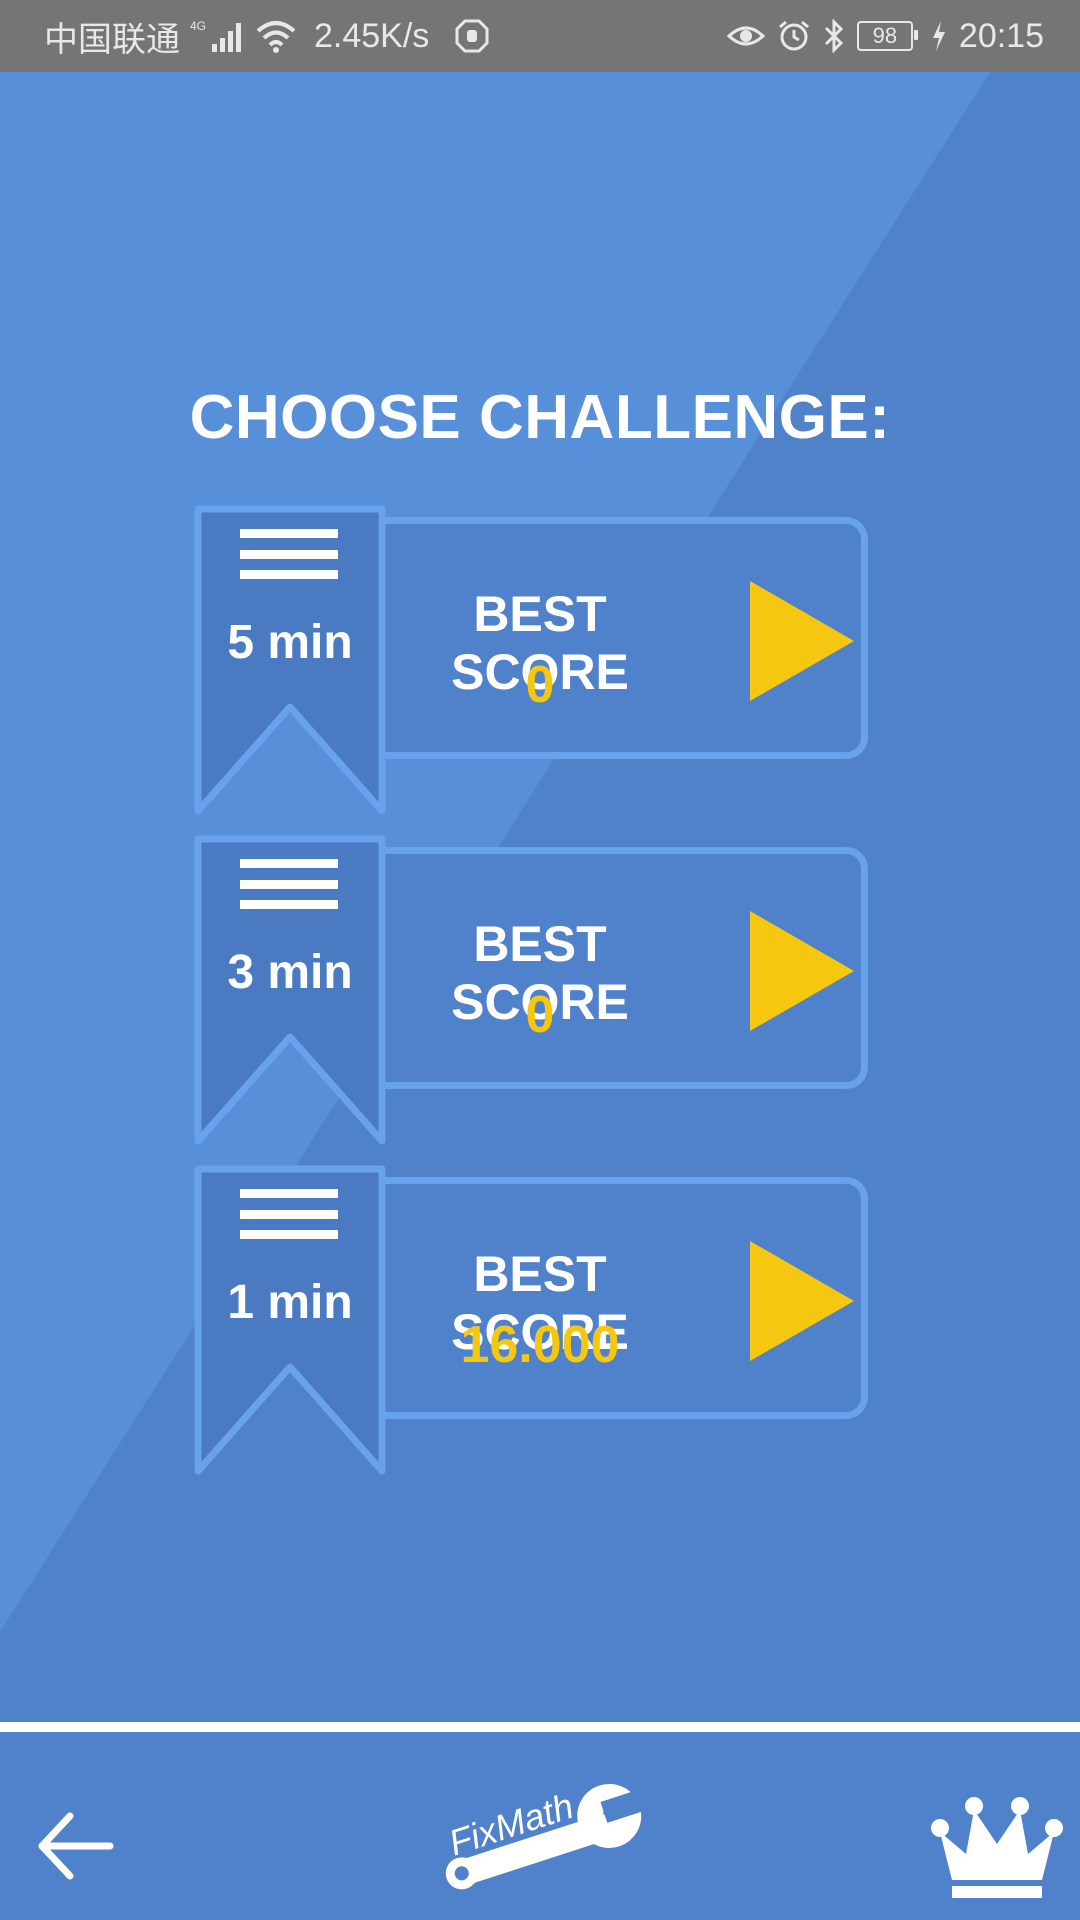 Image resolution: width=1080 pixels, height=1920 pixels. I want to click on eye-icon, so click(745, 36).